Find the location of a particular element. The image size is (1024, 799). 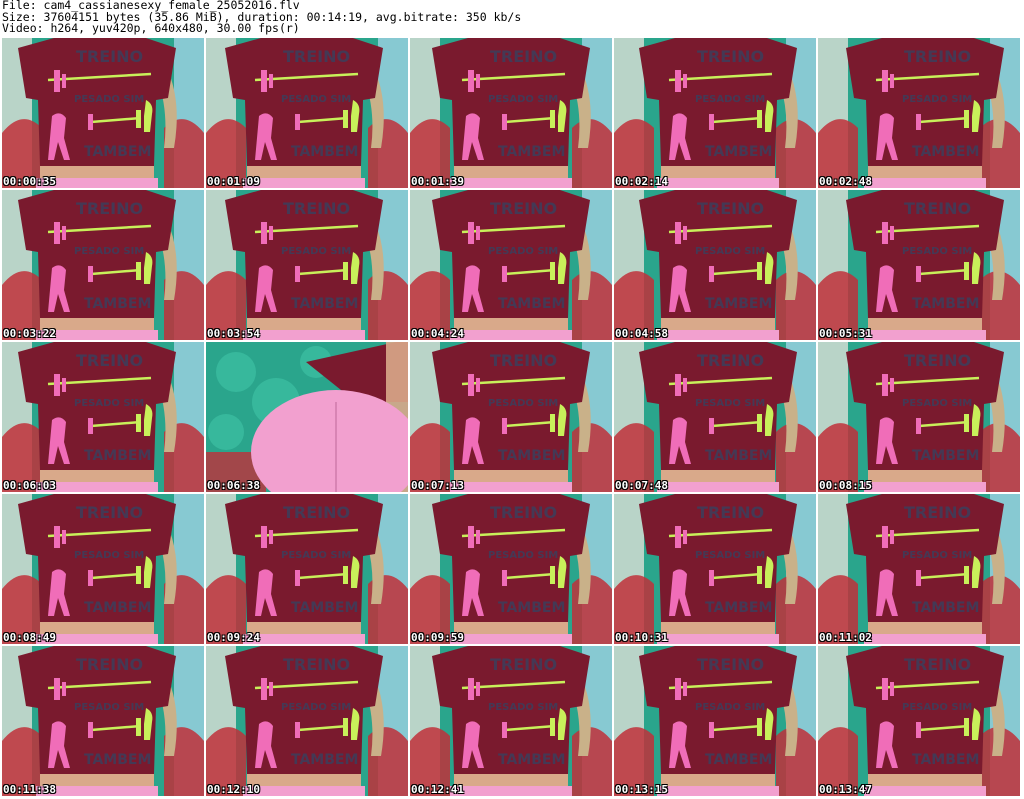

thumbnail-timestamp: 00:02:14 is located at coordinates (641, 181).